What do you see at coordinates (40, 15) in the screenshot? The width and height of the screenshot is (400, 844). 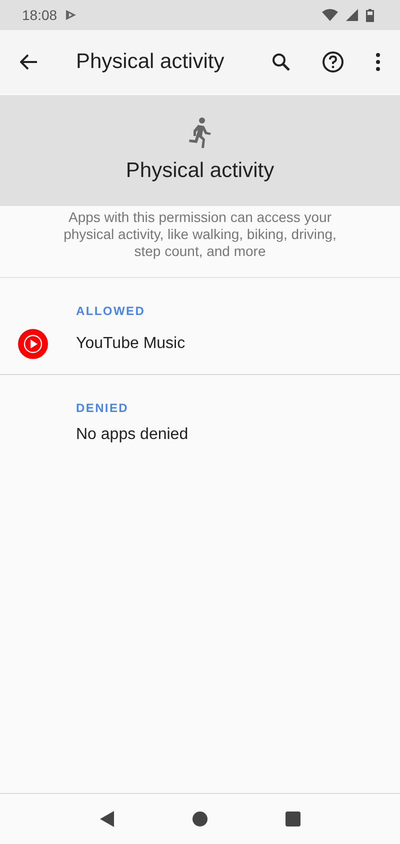 I see `status-time: 18:08` at bounding box center [40, 15].